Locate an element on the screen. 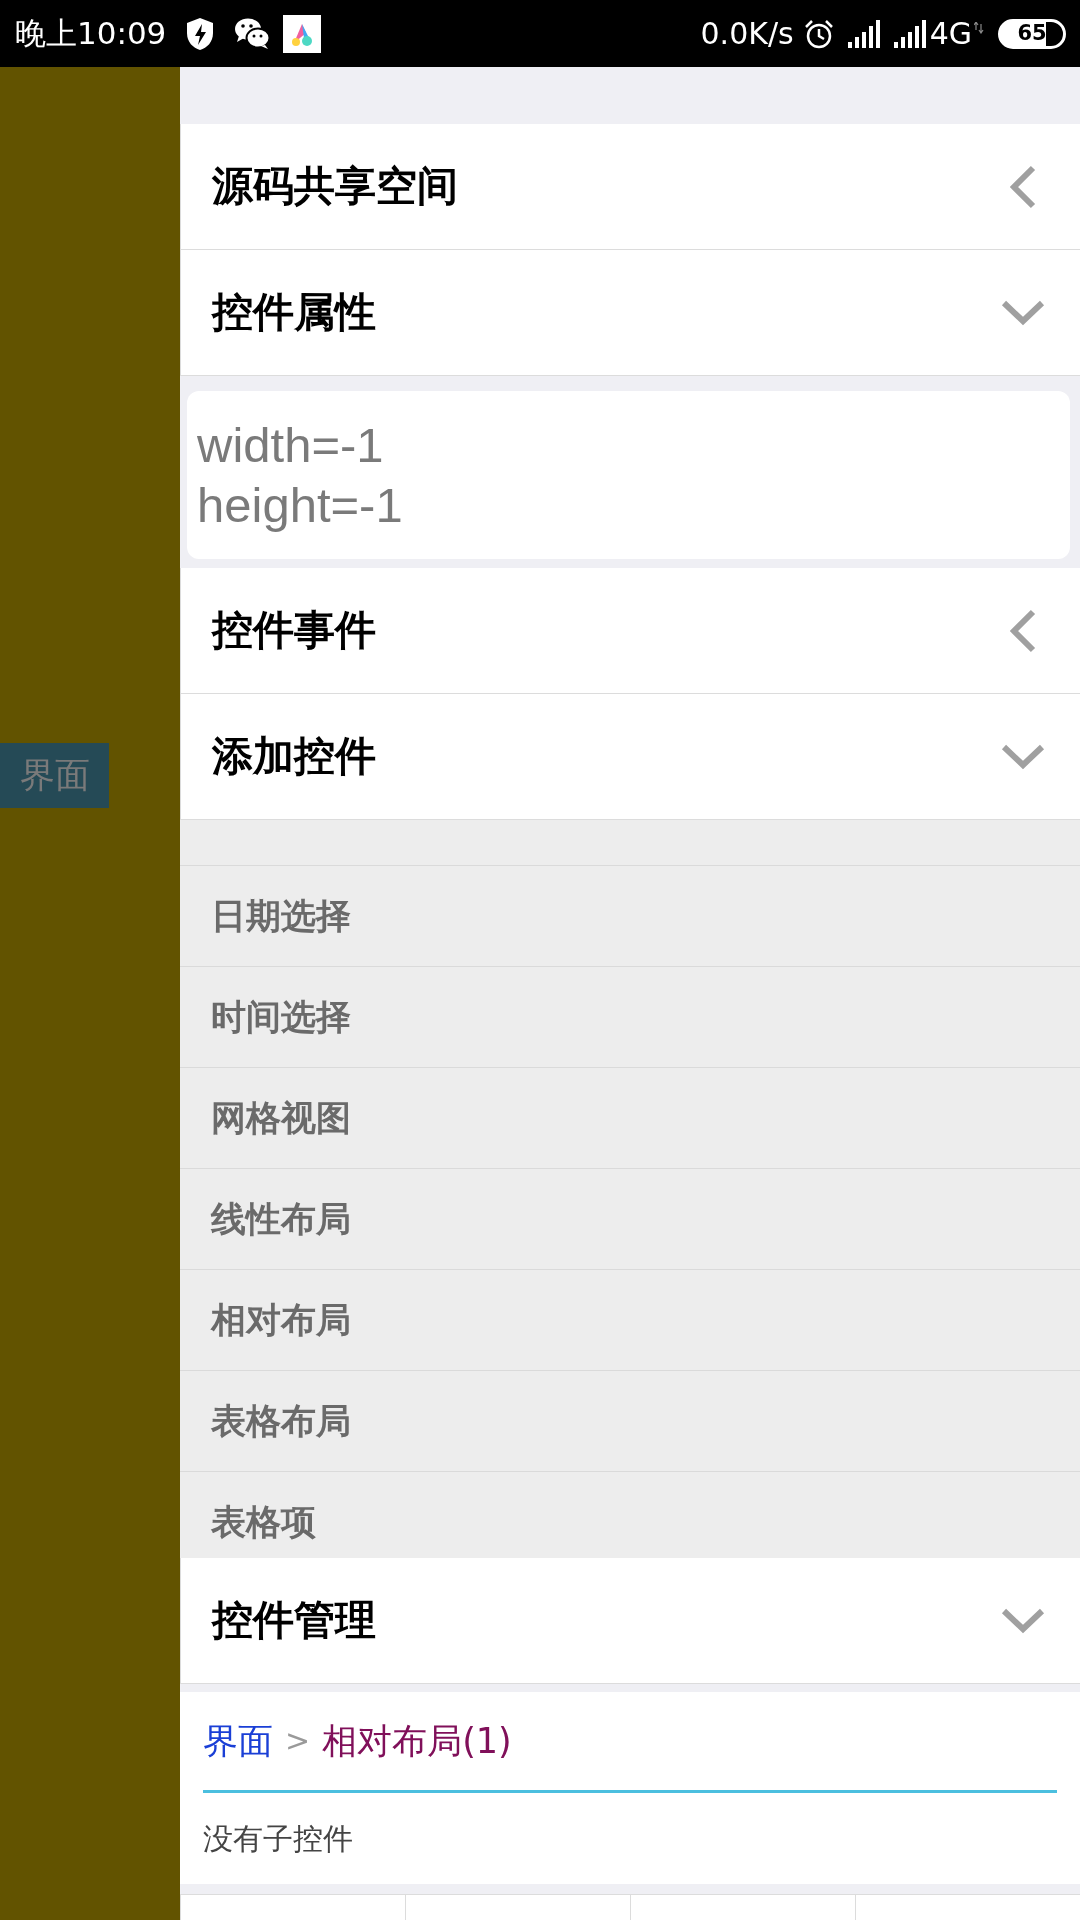 This screenshot has height=1920, width=1080. property-line: height=-1 is located at coordinates (300, 505).